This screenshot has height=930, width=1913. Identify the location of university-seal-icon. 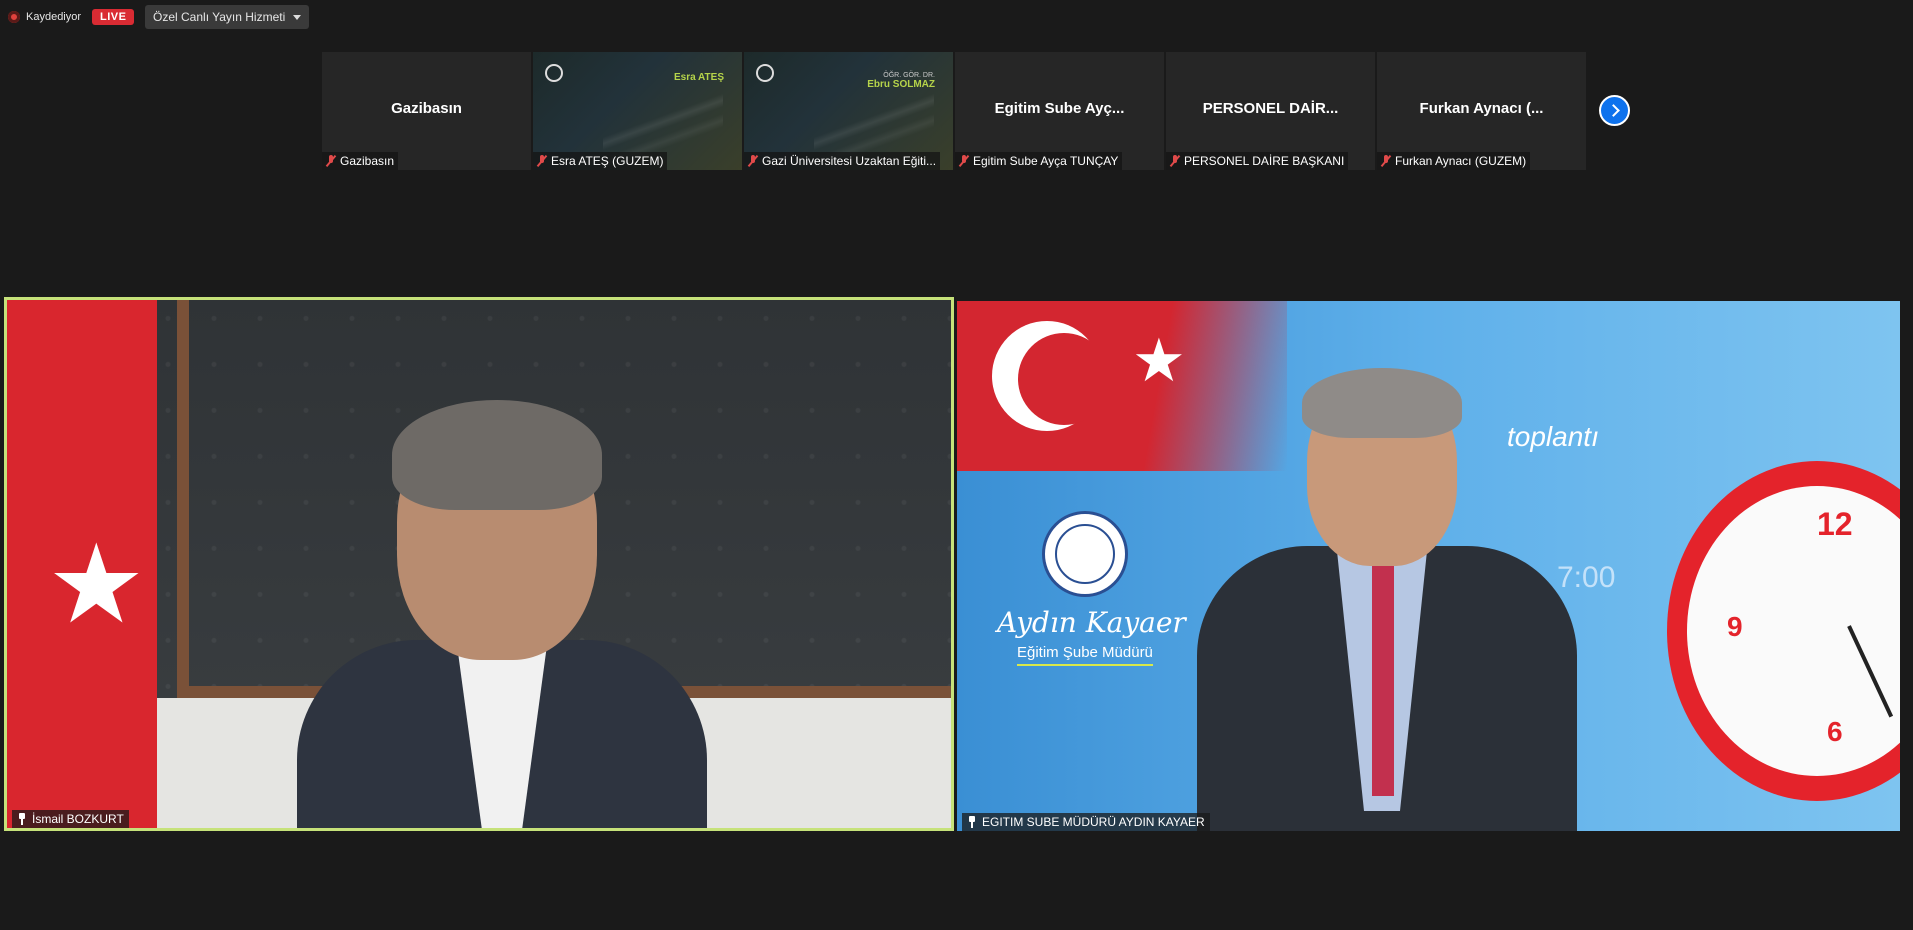
(1085, 554).